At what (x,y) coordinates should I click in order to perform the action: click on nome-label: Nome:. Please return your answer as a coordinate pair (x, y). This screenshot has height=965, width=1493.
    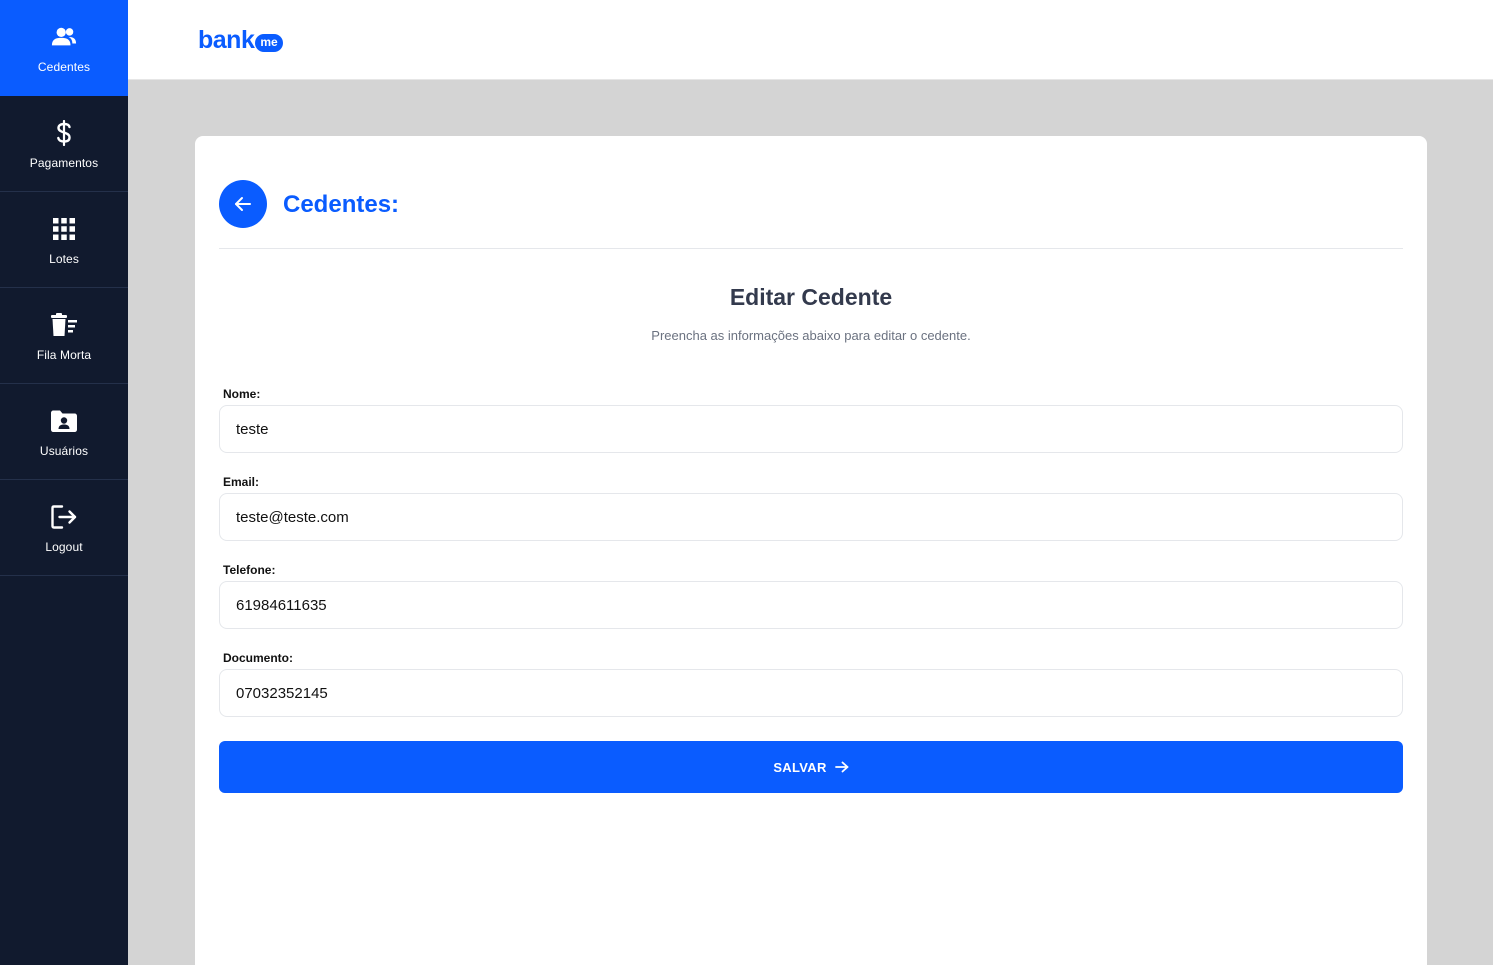
    Looking at the image, I should click on (242, 394).